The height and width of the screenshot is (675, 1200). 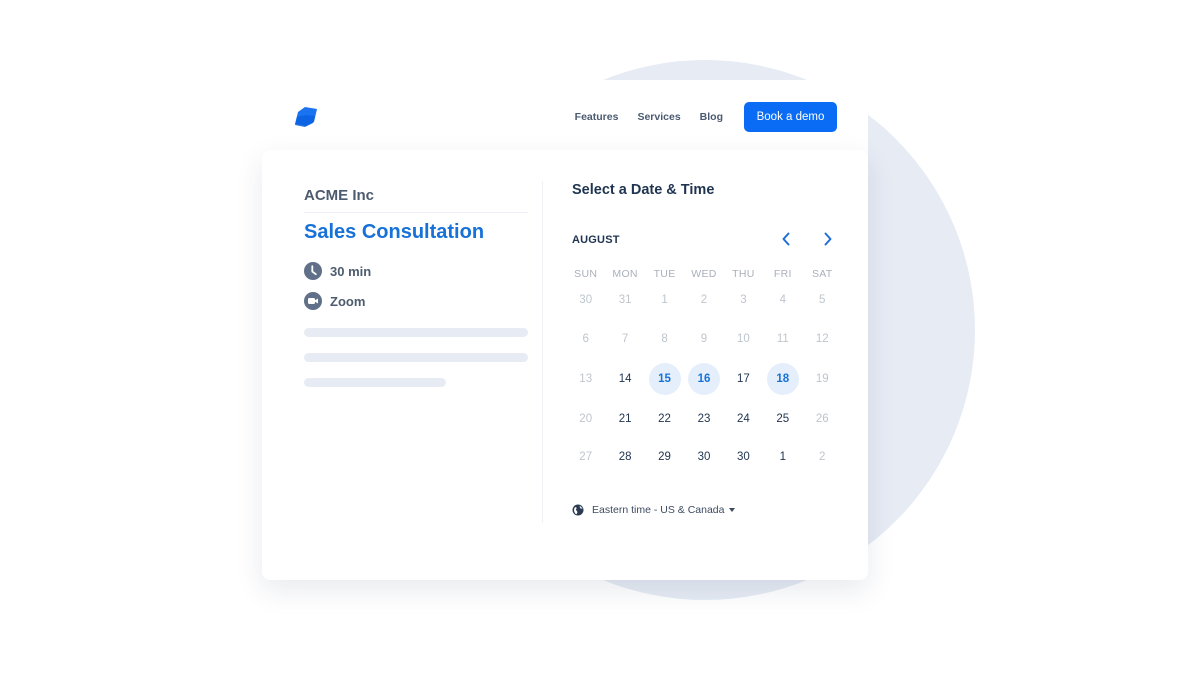 What do you see at coordinates (351, 271) in the screenshot?
I see `duration-label: 30 min` at bounding box center [351, 271].